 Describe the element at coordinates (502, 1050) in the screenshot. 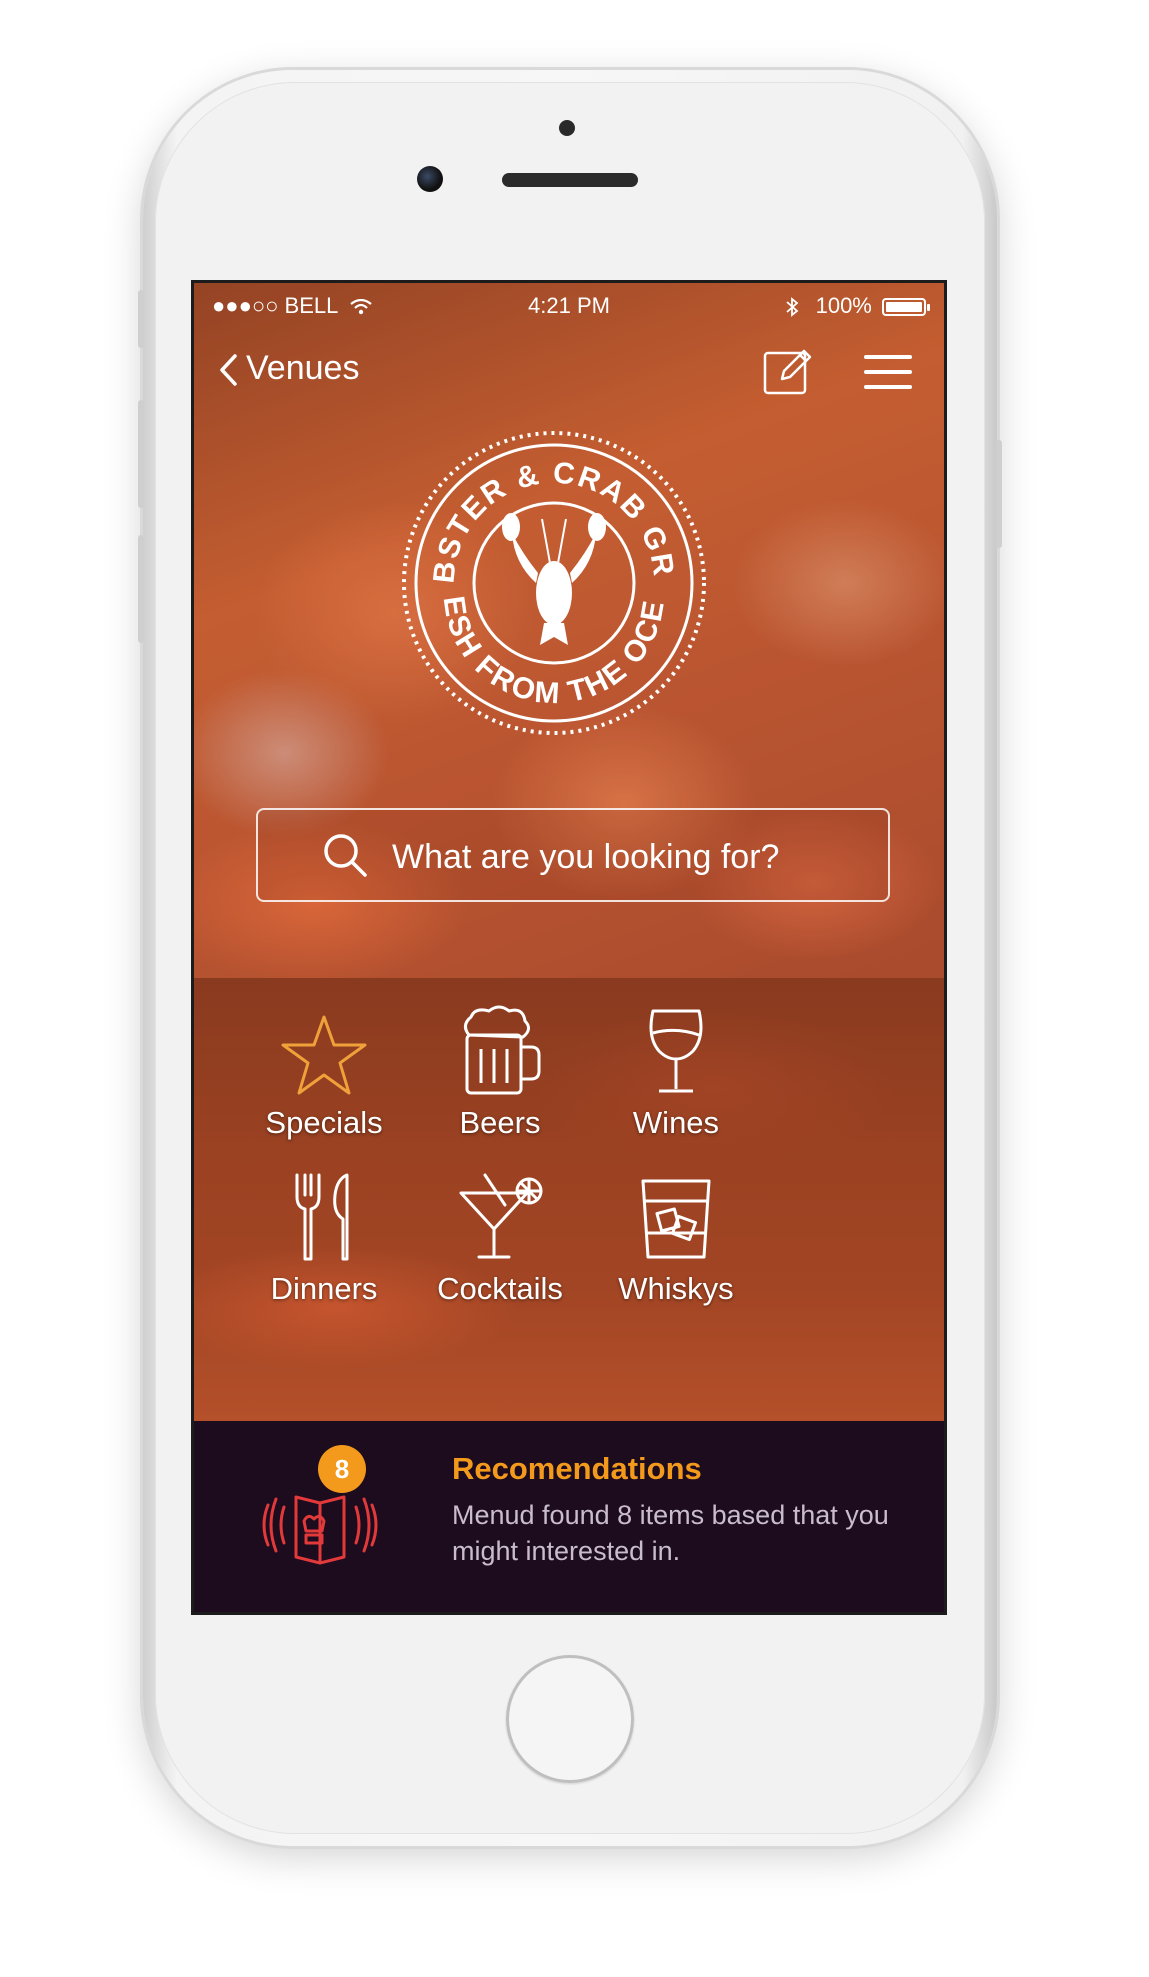

I see `beer-mug-icon` at that location.